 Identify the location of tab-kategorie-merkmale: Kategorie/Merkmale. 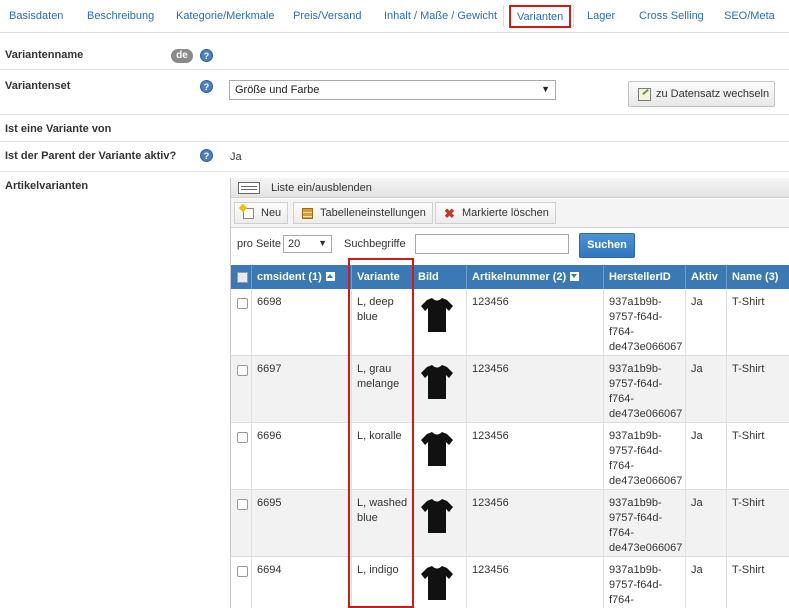
(225, 16).